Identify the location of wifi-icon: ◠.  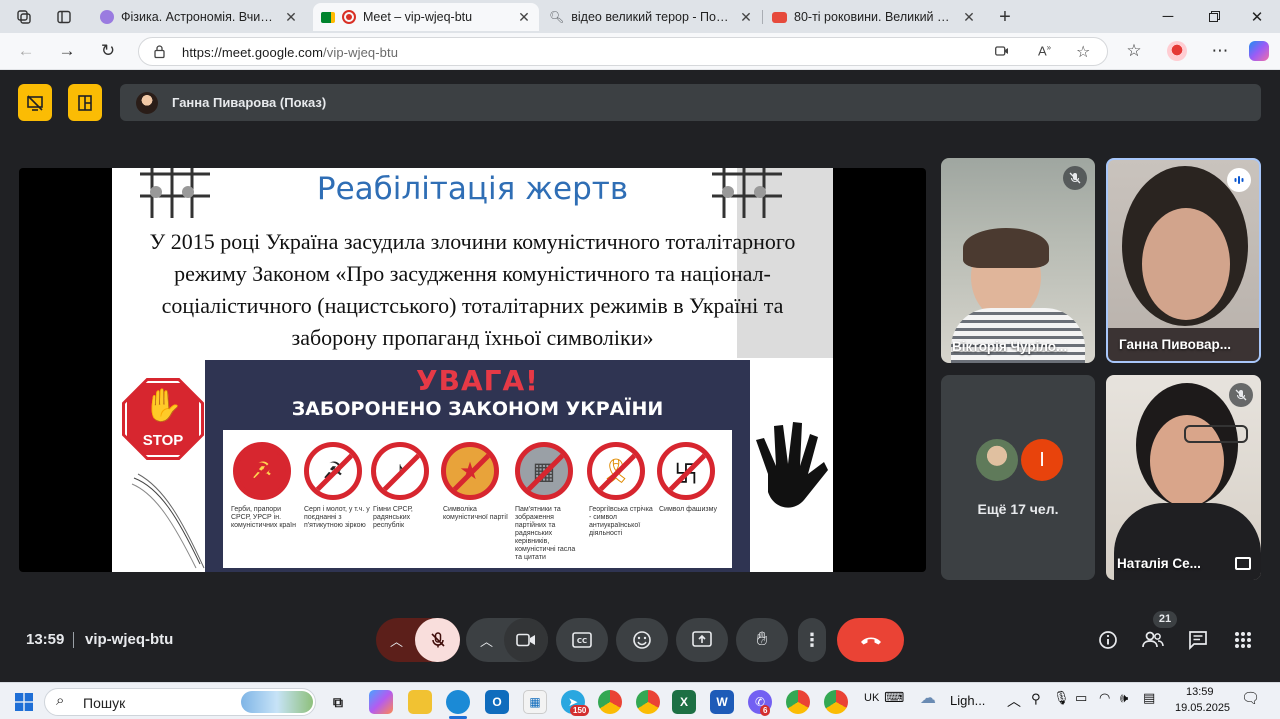
(1104, 698).